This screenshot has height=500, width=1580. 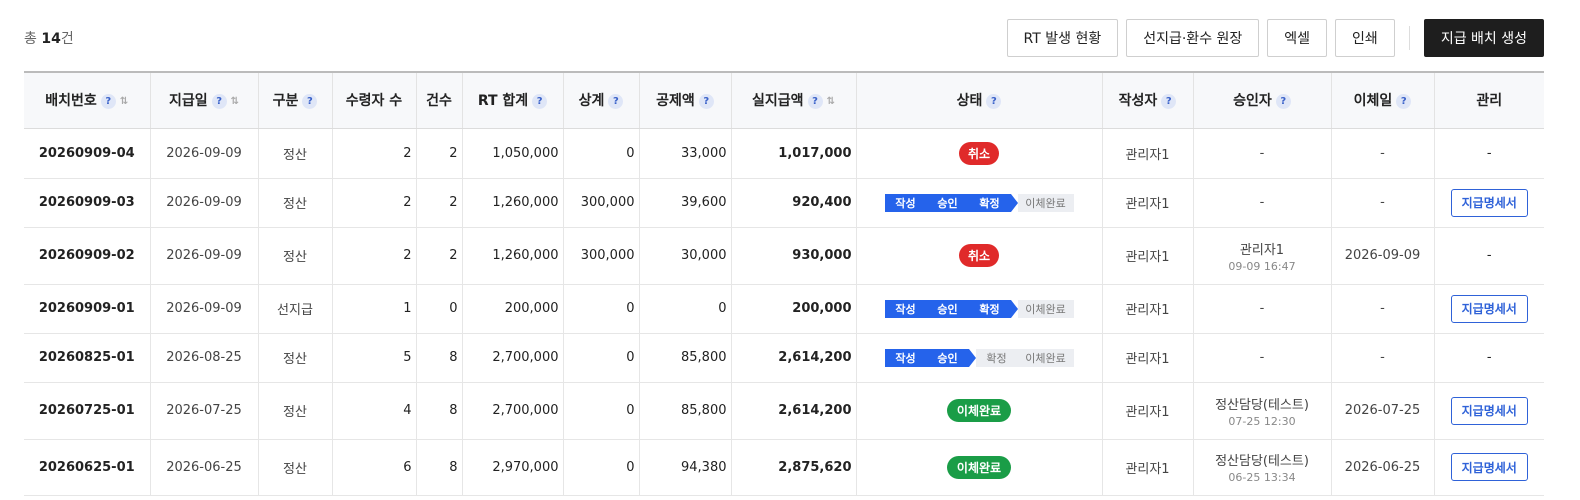 What do you see at coordinates (794, 100) in the screenshot?
I see `col-net-pay: 실지급액? ⇅` at bounding box center [794, 100].